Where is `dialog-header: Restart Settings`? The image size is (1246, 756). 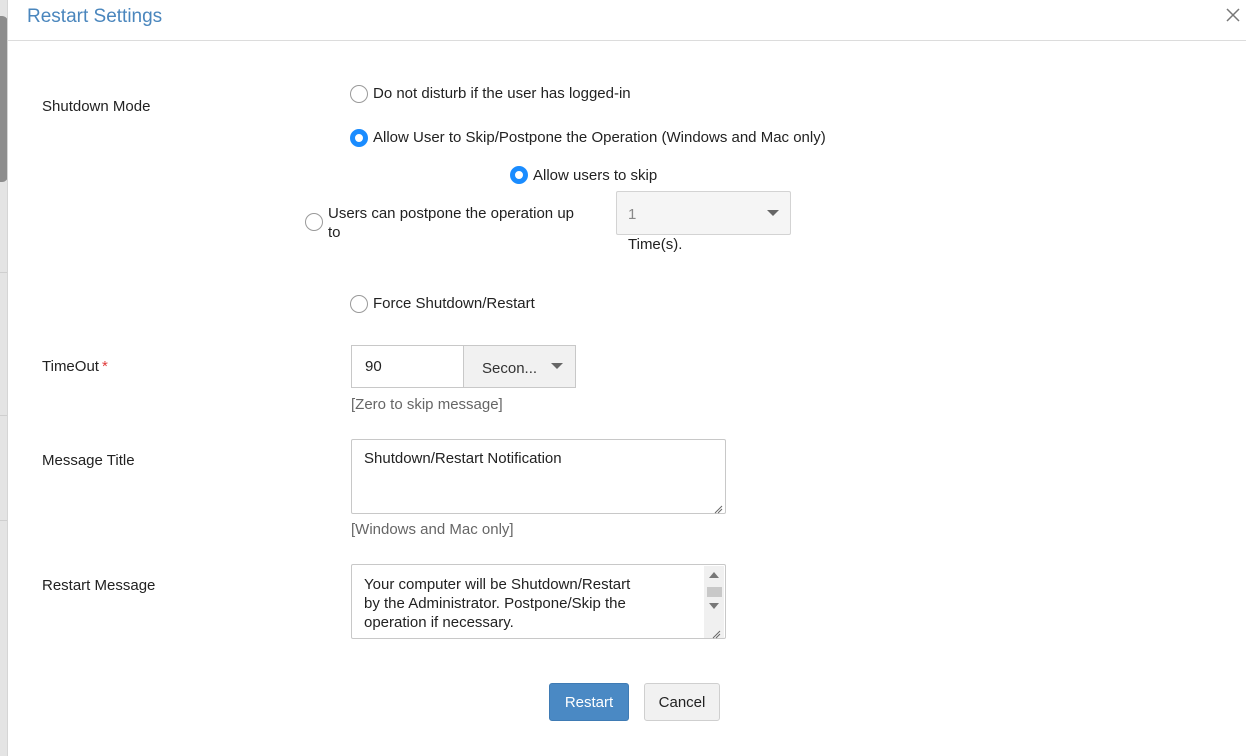
dialog-header: Restart Settings is located at coordinates (627, 20).